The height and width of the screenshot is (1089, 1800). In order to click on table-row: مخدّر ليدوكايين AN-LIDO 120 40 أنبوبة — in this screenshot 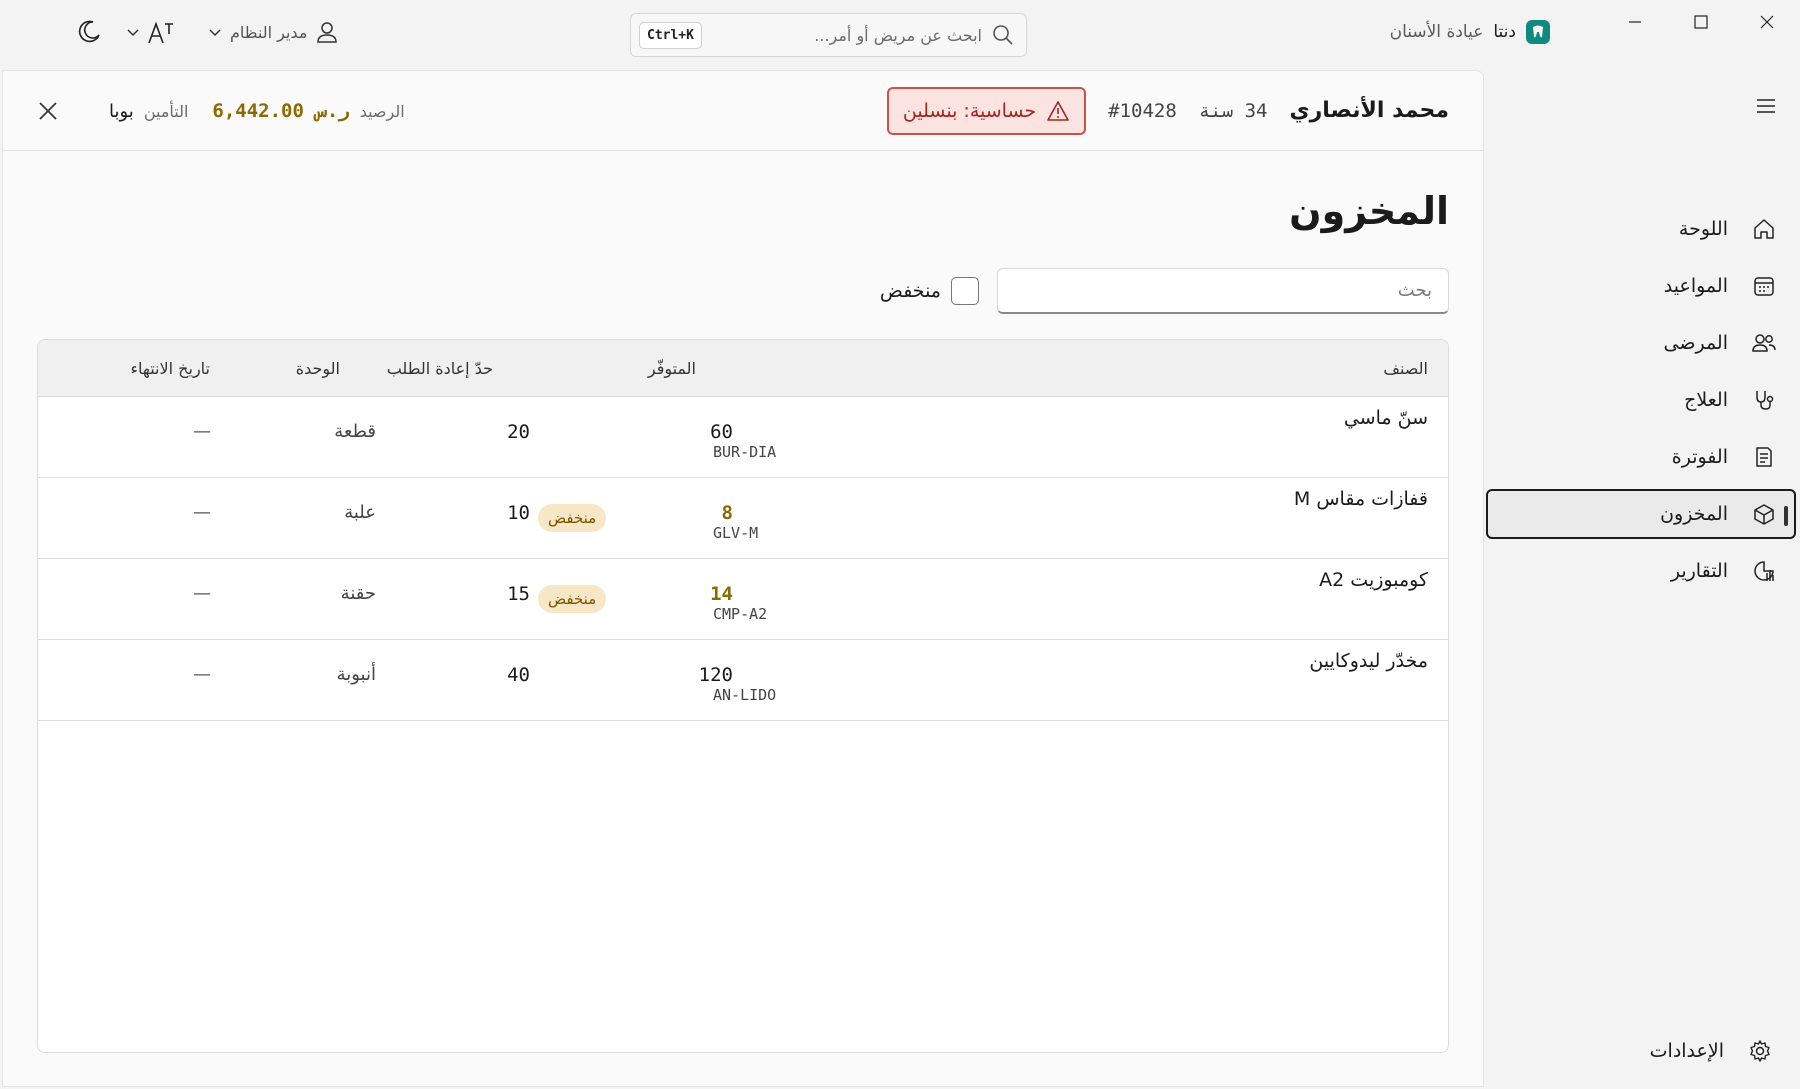, I will do `click(743, 680)`.